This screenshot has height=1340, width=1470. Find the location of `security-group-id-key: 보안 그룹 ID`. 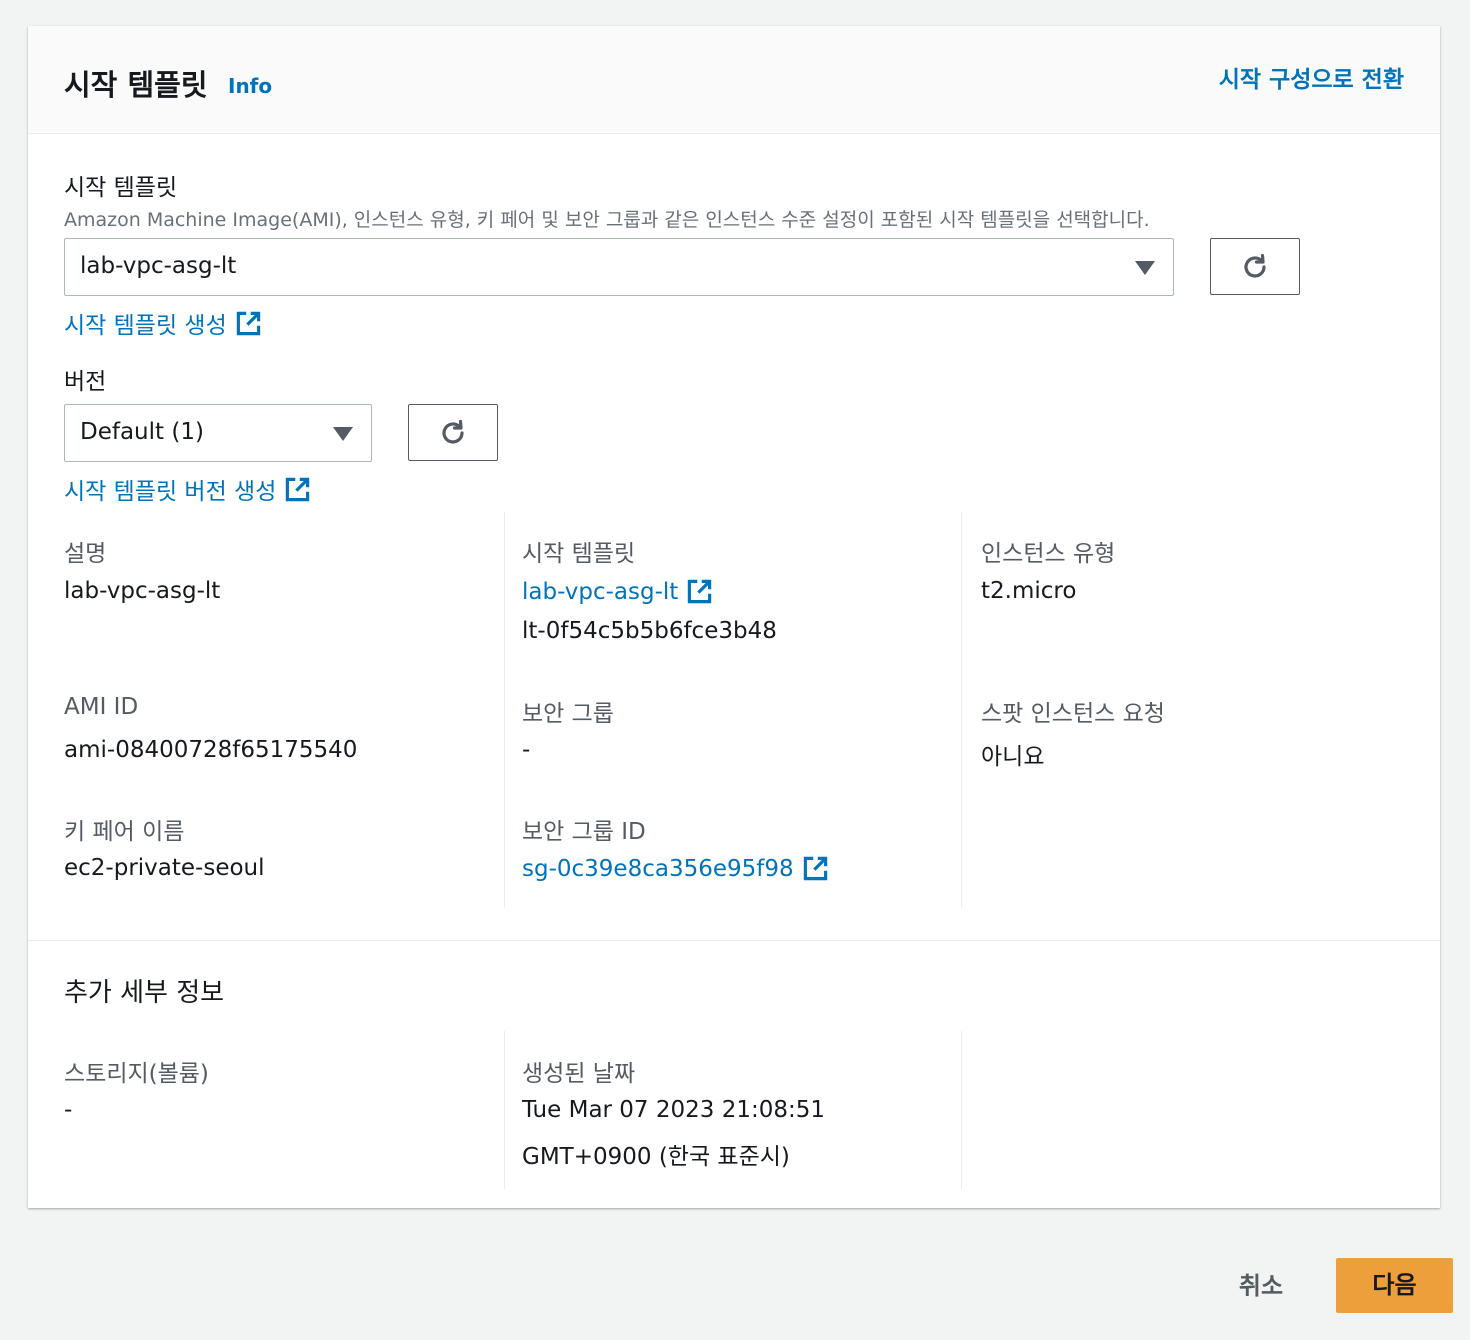

security-group-id-key: 보안 그룹 ID is located at coordinates (584, 832).